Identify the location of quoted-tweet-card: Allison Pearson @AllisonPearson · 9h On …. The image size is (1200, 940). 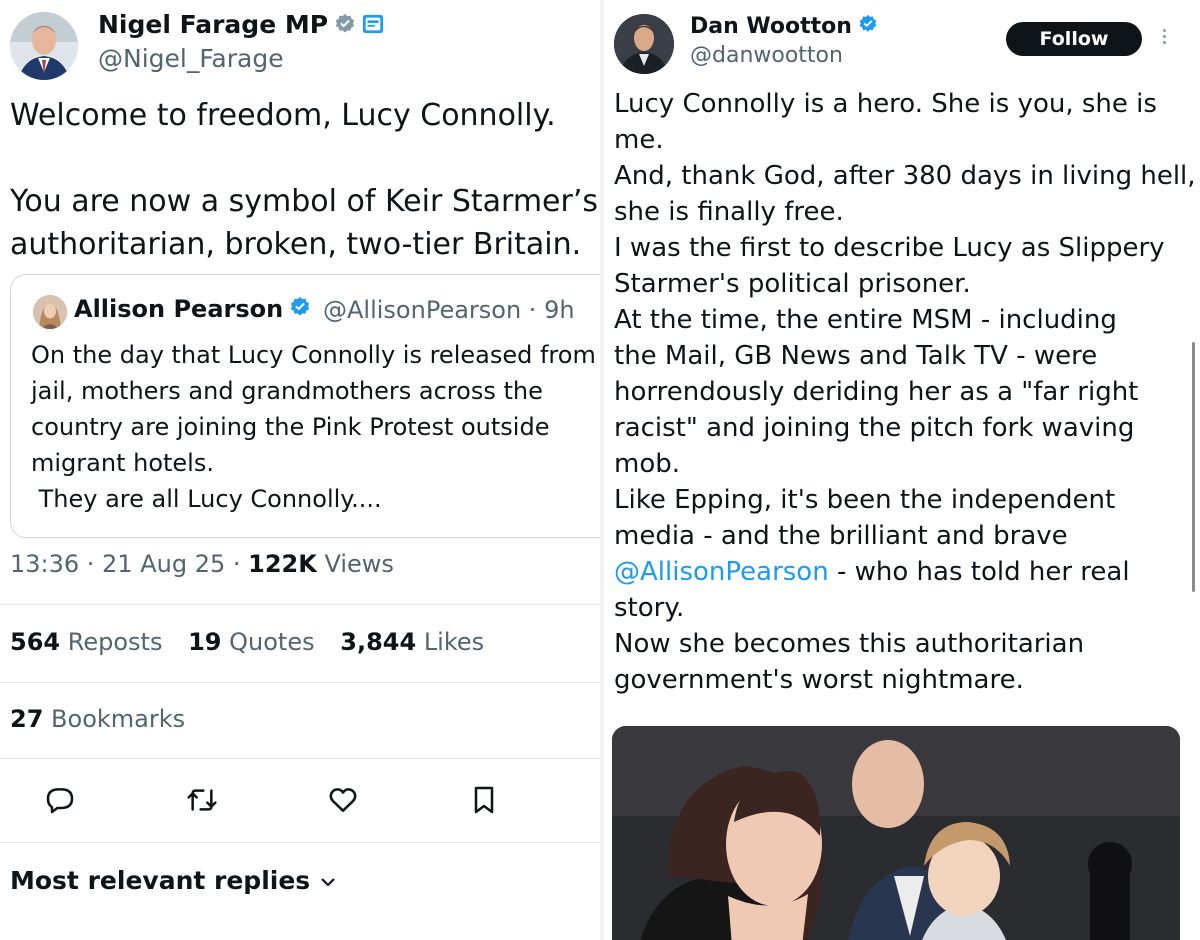
(305, 406).